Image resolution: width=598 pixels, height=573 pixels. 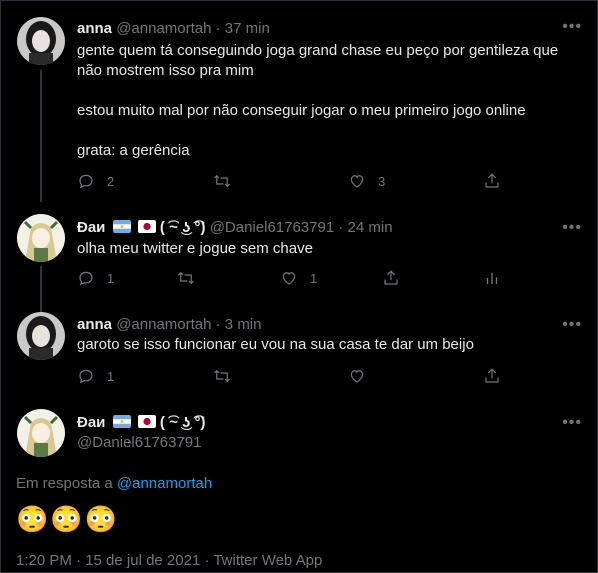 What do you see at coordinates (365, 227) in the screenshot?
I see `timestamp: · 24 min` at bounding box center [365, 227].